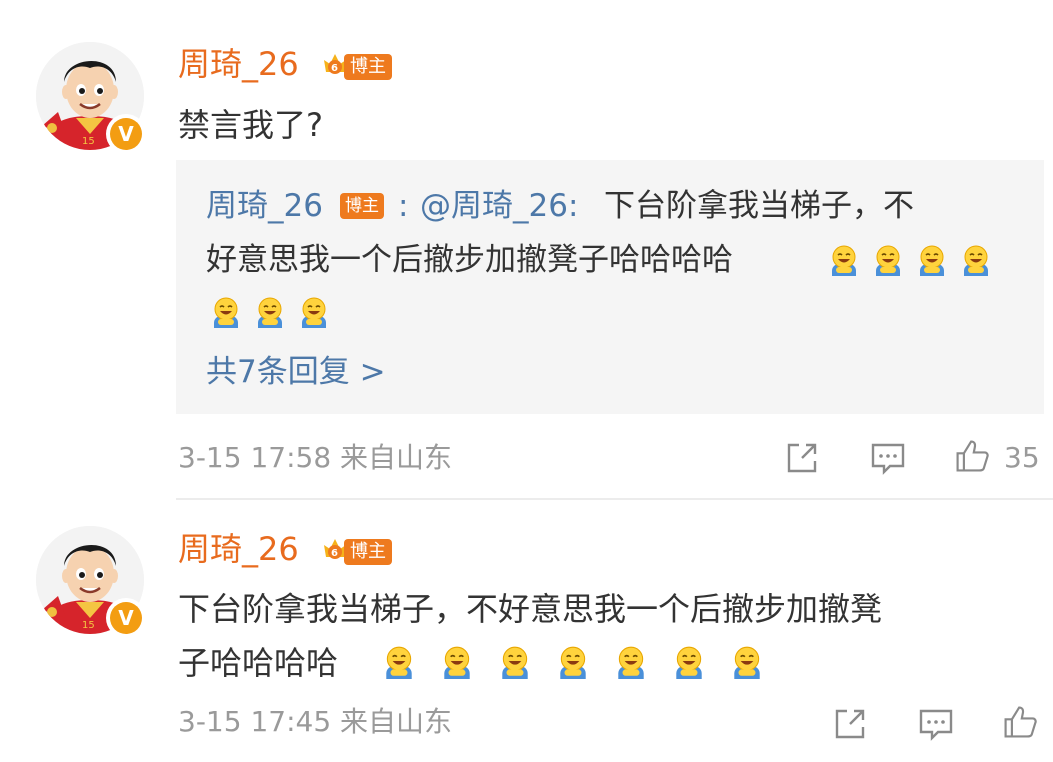 The height and width of the screenshot is (762, 1053). What do you see at coordinates (1022, 457) in the screenshot?
I see `like-count: 35` at bounding box center [1022, 457].